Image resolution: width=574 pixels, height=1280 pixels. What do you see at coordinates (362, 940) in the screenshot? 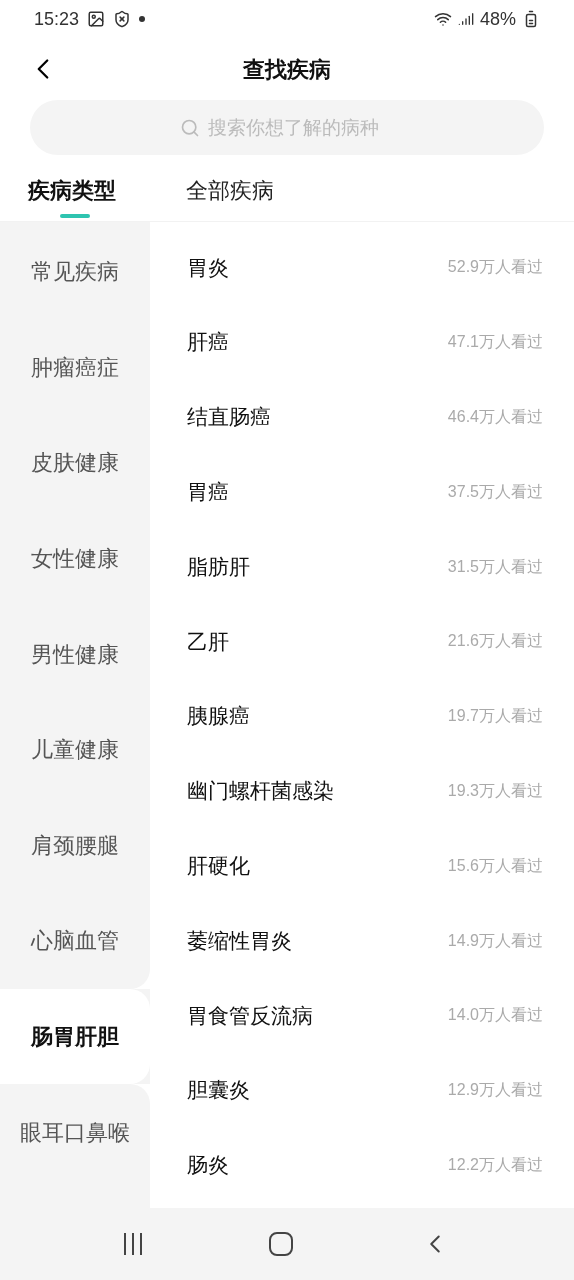
I see `disease-row: 萎缩性胃炎 14.9万人看过` at bounding box center [362, 940].